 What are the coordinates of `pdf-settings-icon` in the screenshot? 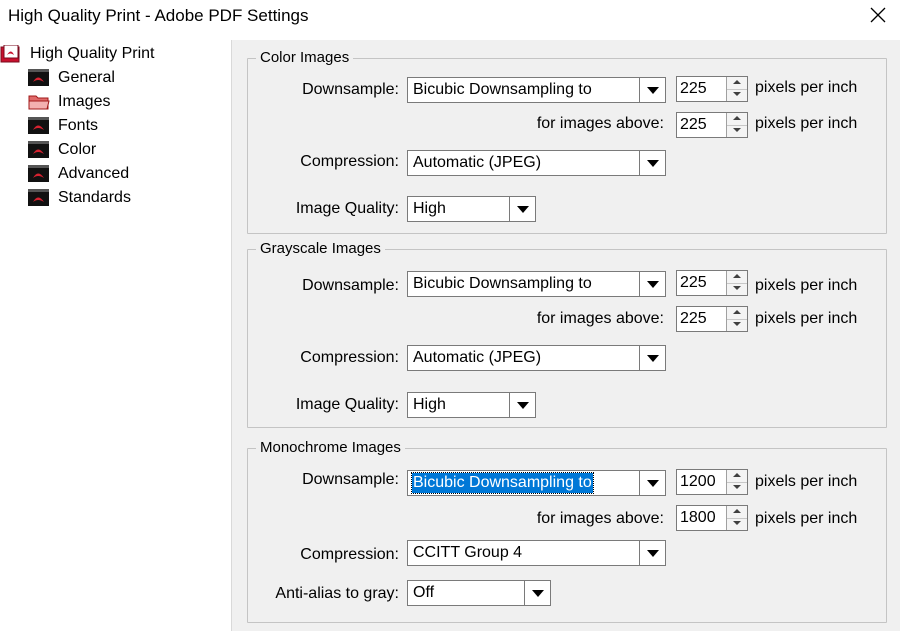 It's located at (10, 54).